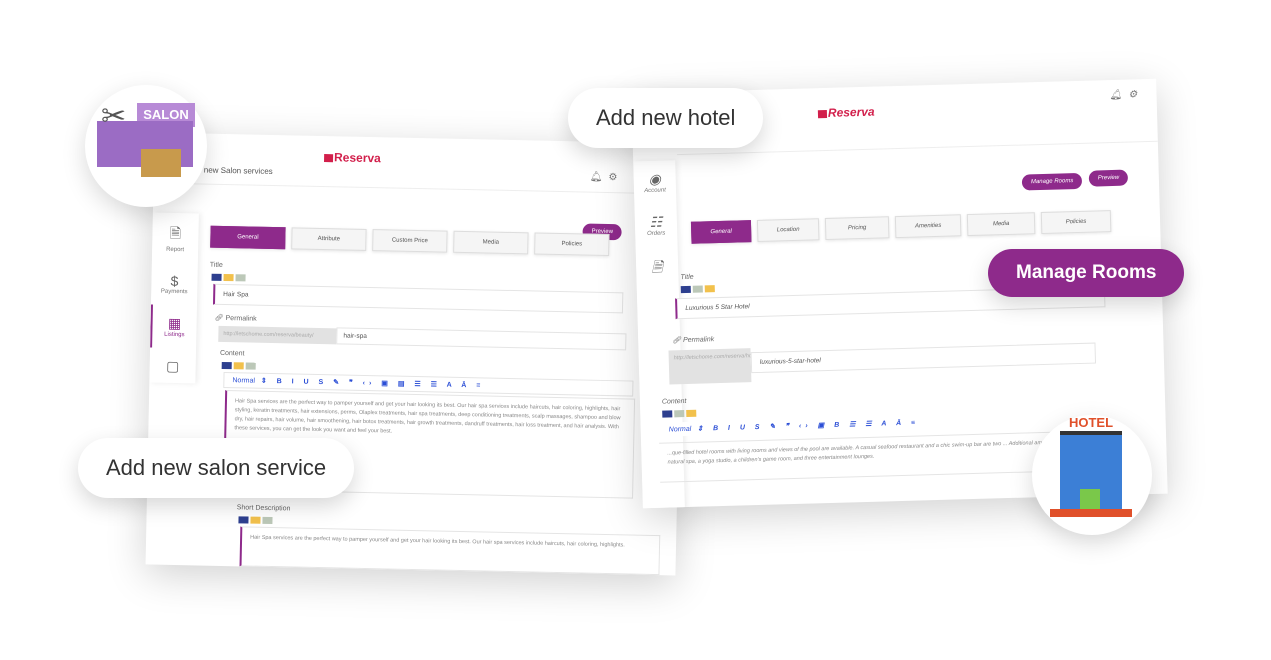 This screenshot has height=660, width=1271. What do you see at coordinates (228, 277) in the screenshot?
I see `language-flags` at bounding box center [228, 277].